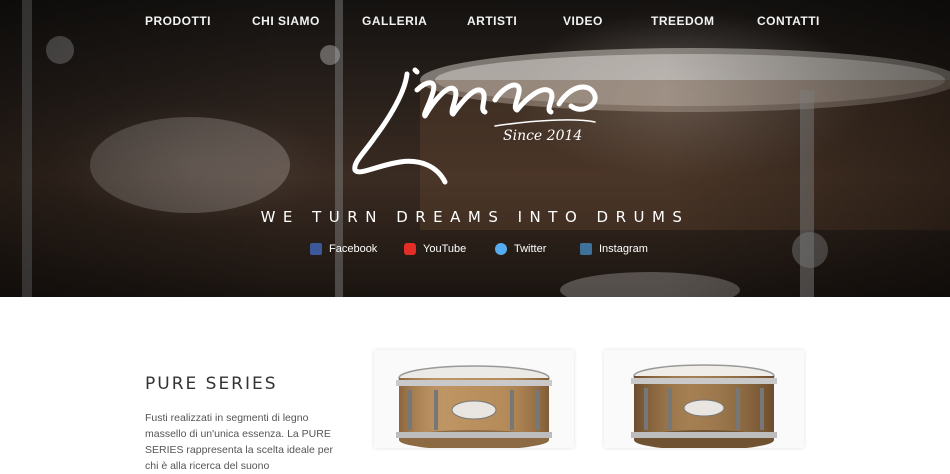 The image size is (950, 474). What do you see at coordinates (475, 129) in the screenshot?
I see `brand-logo: Since 2014` at bounding box center [475, 129].